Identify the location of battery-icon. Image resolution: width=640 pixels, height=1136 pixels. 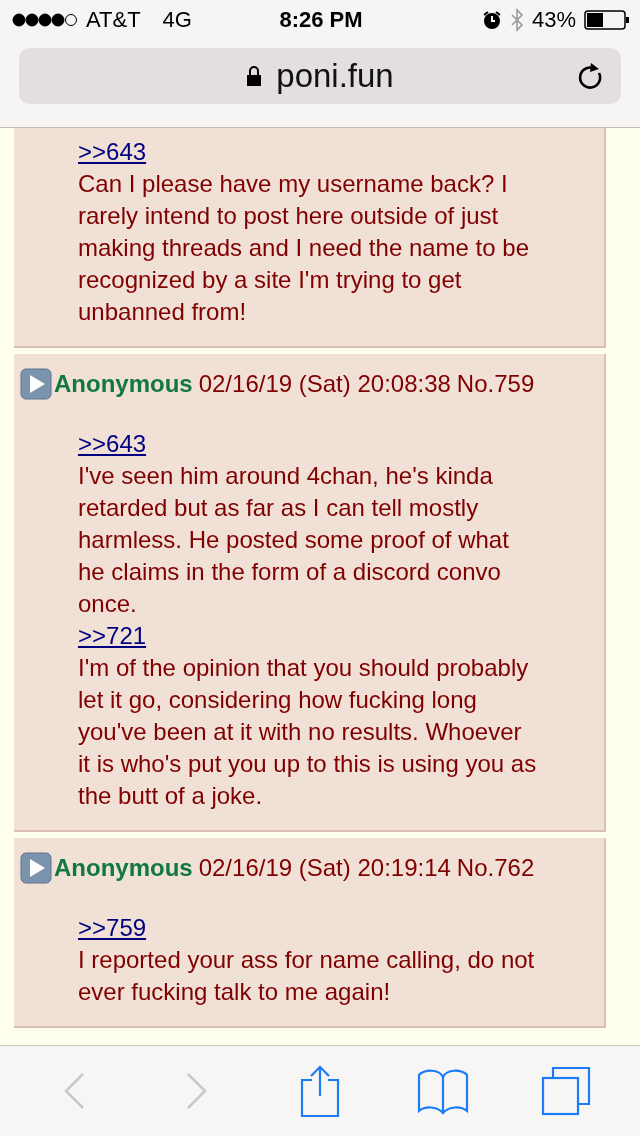
(607, 20).